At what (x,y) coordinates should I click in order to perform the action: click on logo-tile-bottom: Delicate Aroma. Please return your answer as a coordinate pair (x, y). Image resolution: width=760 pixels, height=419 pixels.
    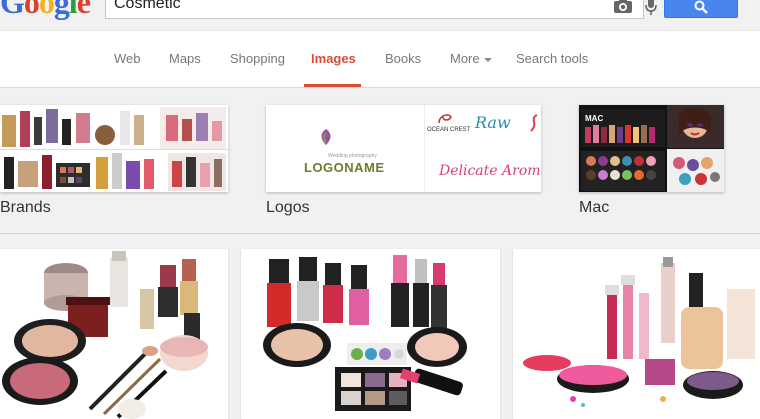
    Looking at the image, I should click on (482, 169).